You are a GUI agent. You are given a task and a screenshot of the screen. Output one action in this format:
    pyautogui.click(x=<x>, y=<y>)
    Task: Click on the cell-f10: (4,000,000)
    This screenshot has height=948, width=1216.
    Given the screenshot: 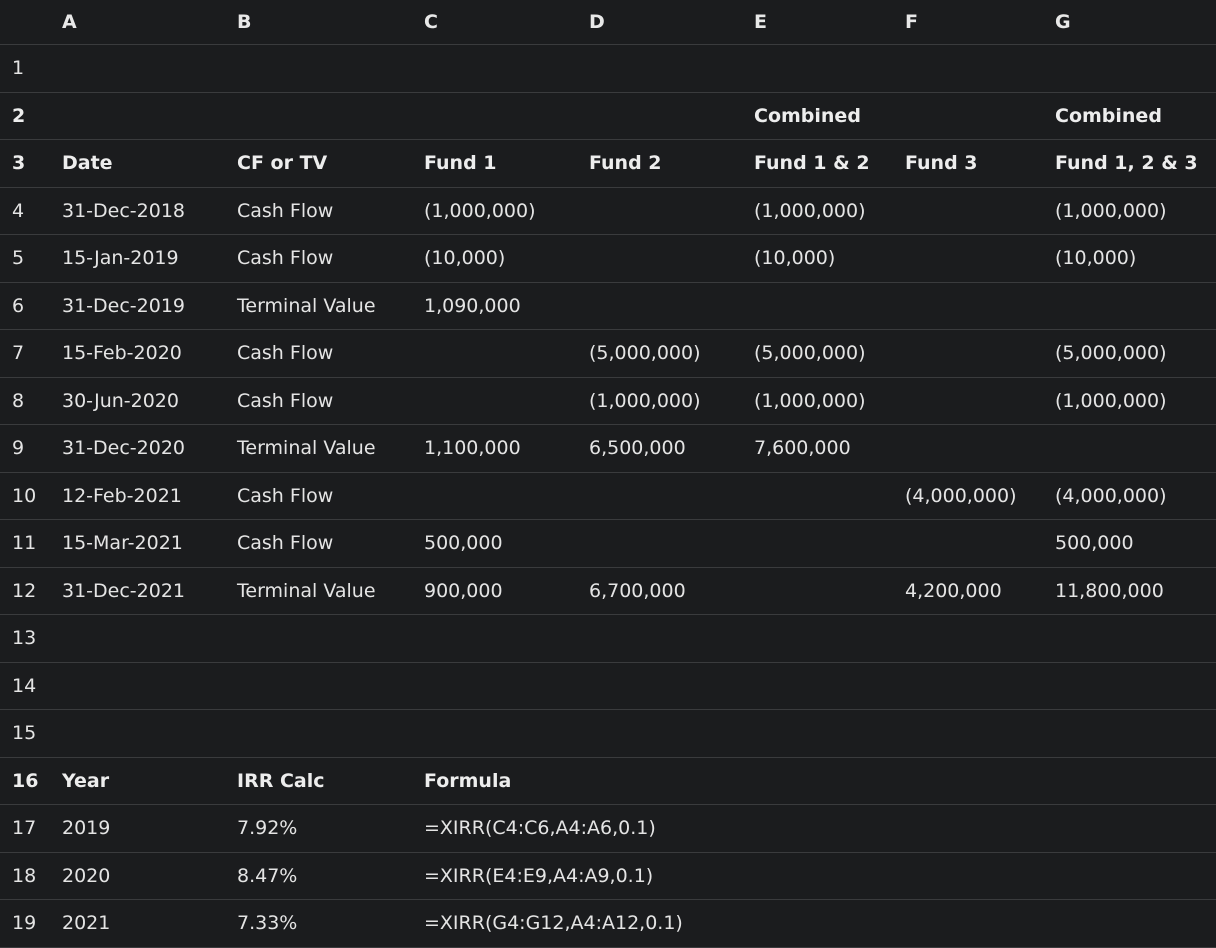 What is the action you would take?
    pyautogui.click(x=961, y=496)
    